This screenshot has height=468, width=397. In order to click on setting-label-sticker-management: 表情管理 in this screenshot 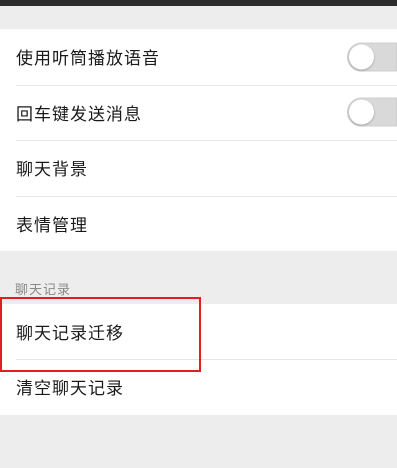, I will do `click(52, 225)`.